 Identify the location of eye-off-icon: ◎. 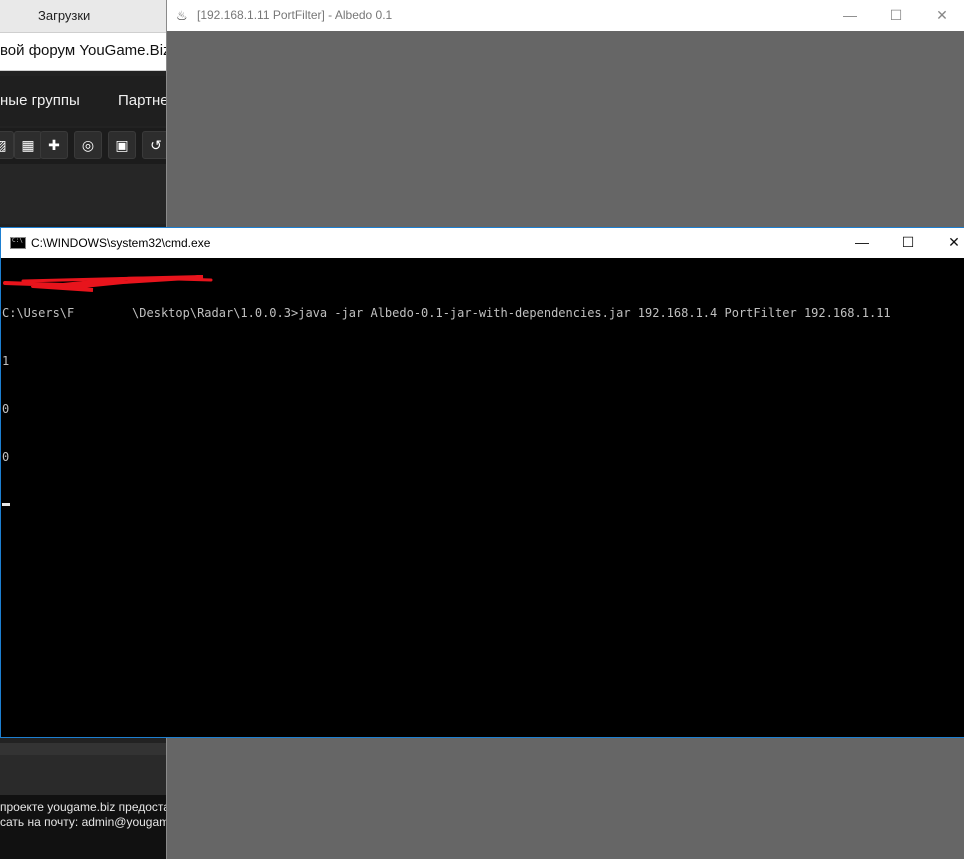
(88, 145).